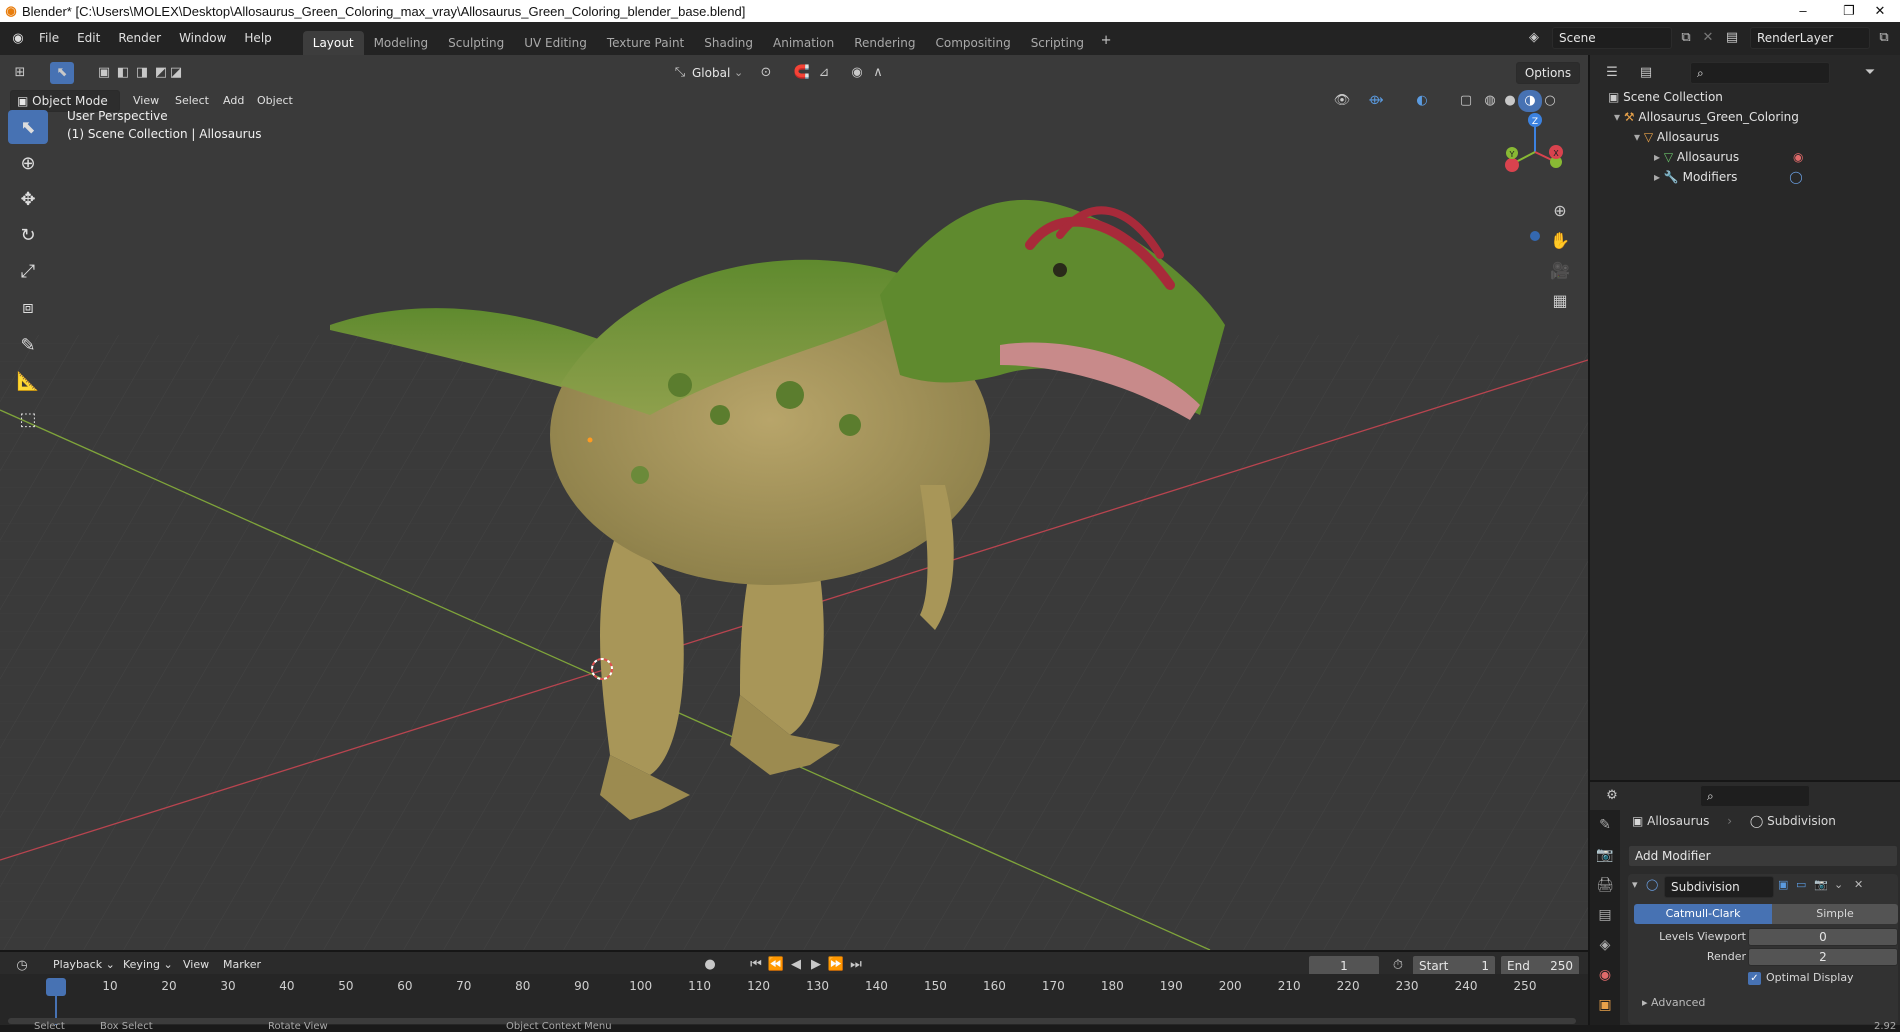  I want to click on filter-icon: ⏷, so click(1870, 73).